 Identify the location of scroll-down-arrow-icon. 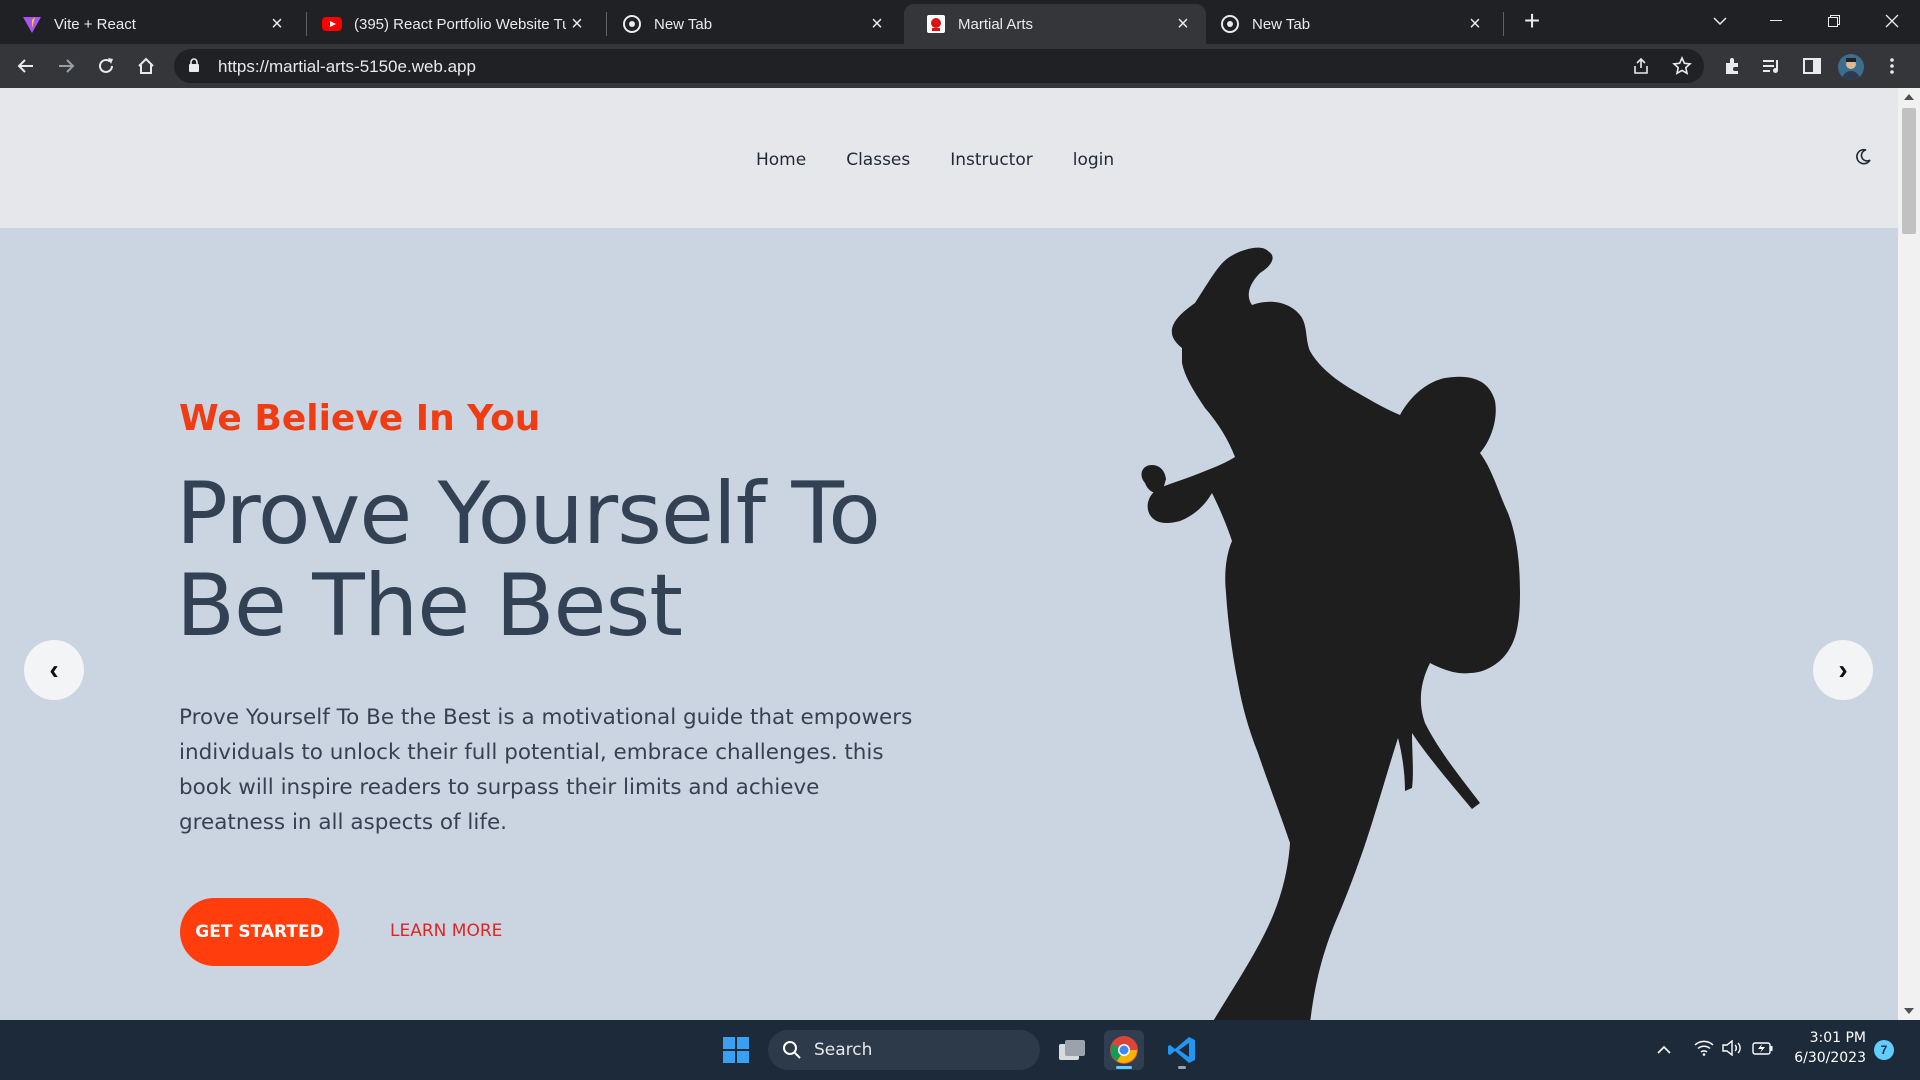
(1909, 1011).